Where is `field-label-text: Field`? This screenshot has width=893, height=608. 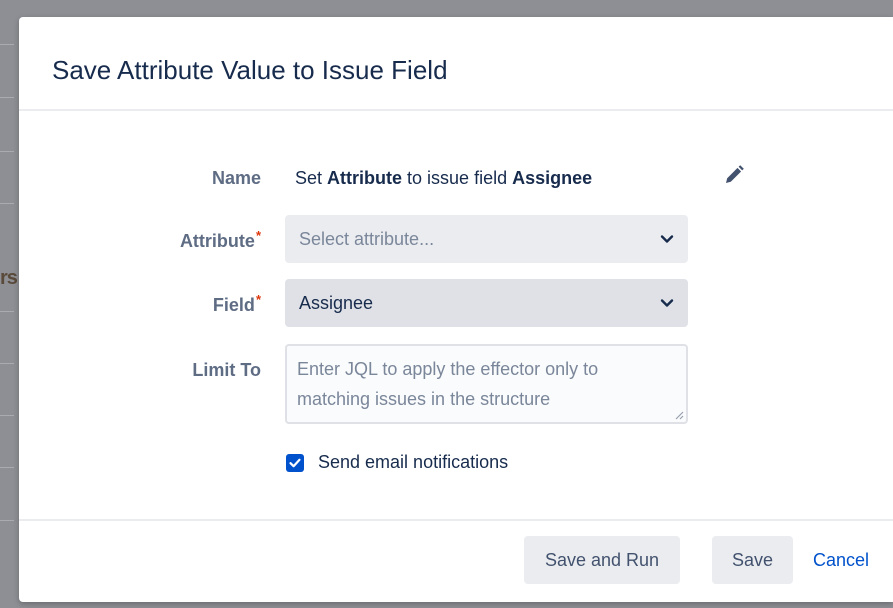 field-label-text: Field is located at coordinates (233, 305).